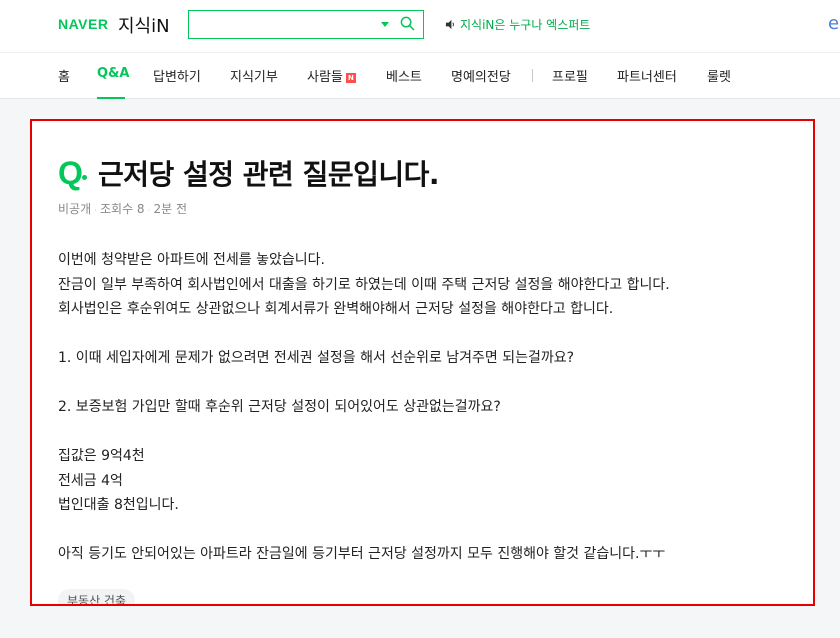  Describe the element at coordinates (525, 25) in the screenshot. I see `promo-text: 지식iN은 누구나 엑스퍼트` at that location.